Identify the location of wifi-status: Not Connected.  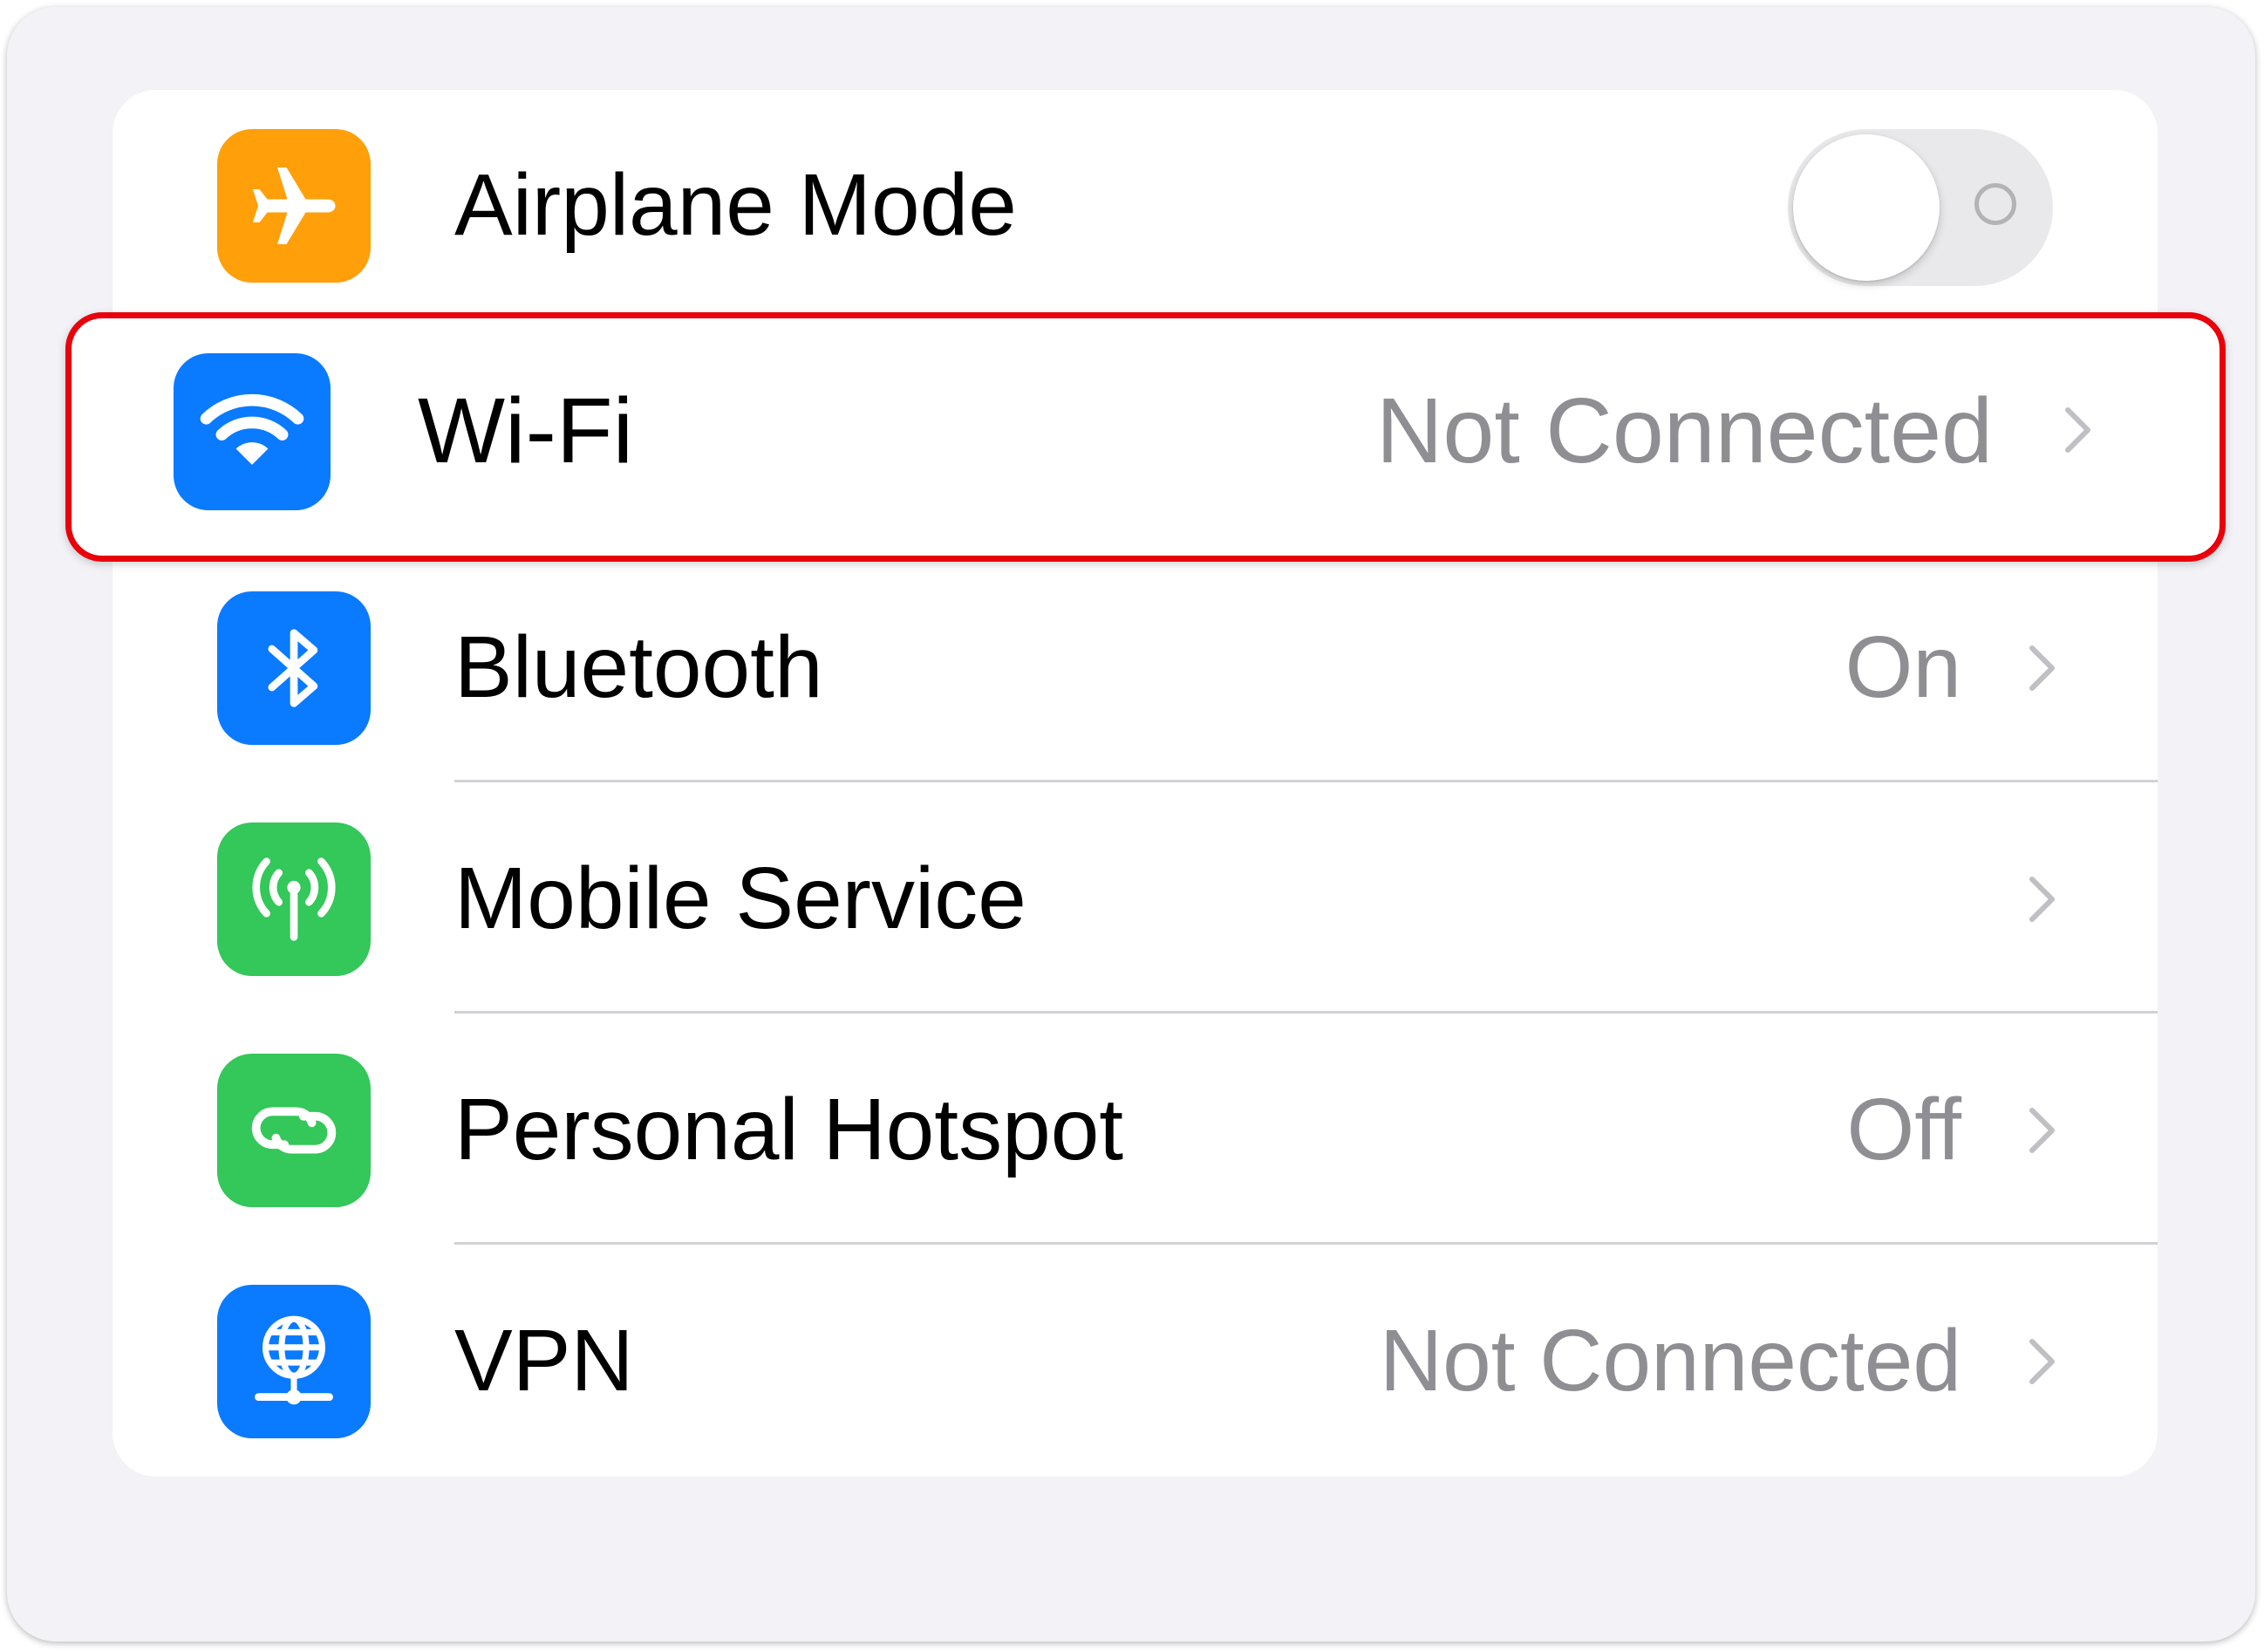
(1684, 430).